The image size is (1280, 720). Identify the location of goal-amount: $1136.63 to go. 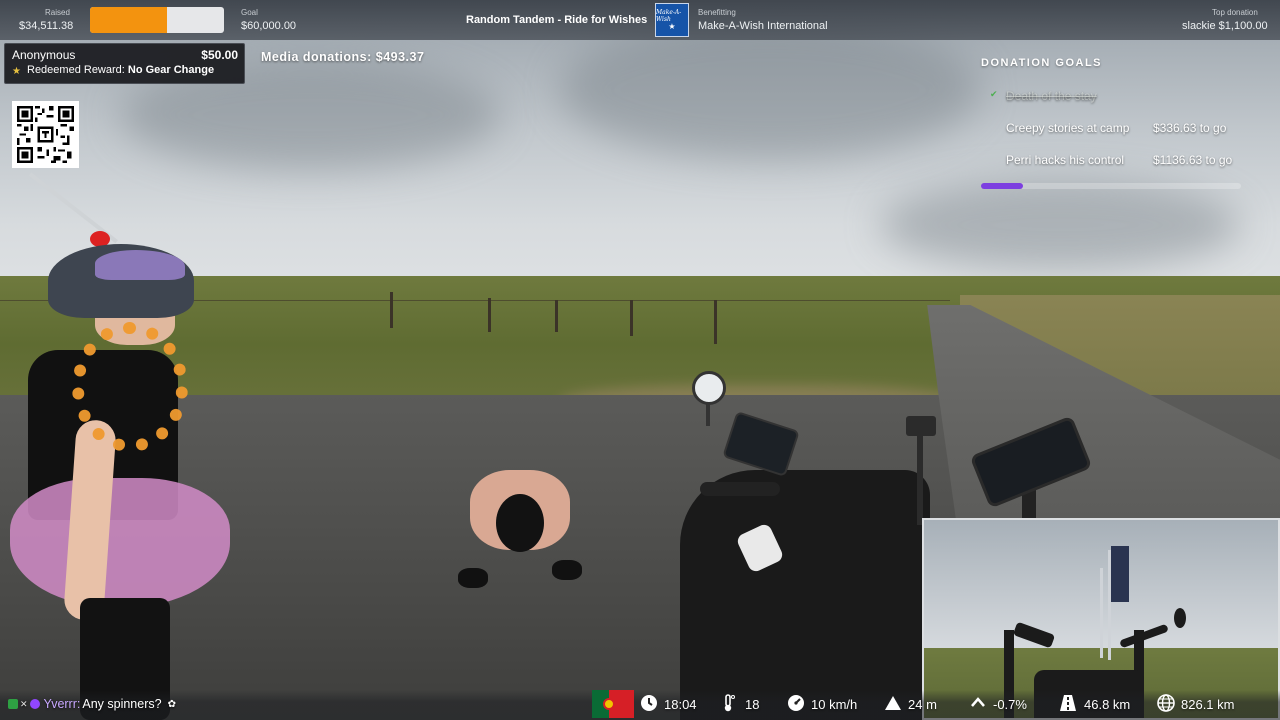
(1193, 160).